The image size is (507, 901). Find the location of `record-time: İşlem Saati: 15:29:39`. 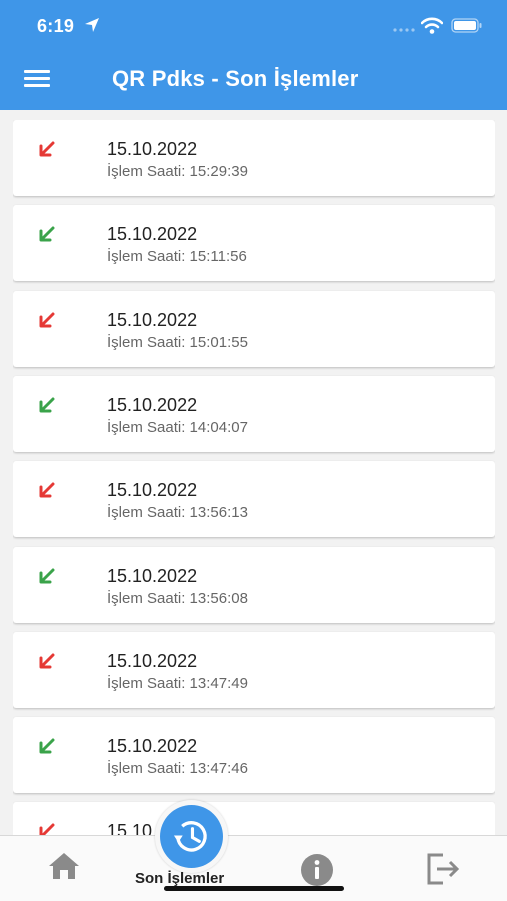

record-time: İşlem Saati: 15:29:39 is located at coordinates (177, 171).